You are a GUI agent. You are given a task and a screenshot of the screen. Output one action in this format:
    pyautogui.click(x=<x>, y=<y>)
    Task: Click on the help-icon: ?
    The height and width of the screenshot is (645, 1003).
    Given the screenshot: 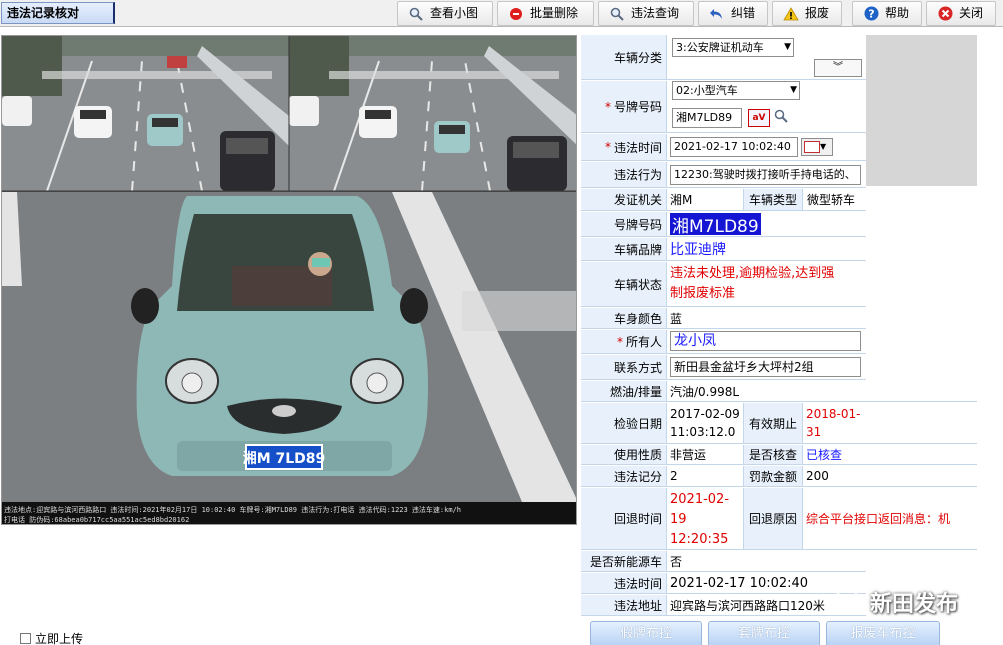 What is the action you would take?
    pyautogui.click(x=871, y=14)
    